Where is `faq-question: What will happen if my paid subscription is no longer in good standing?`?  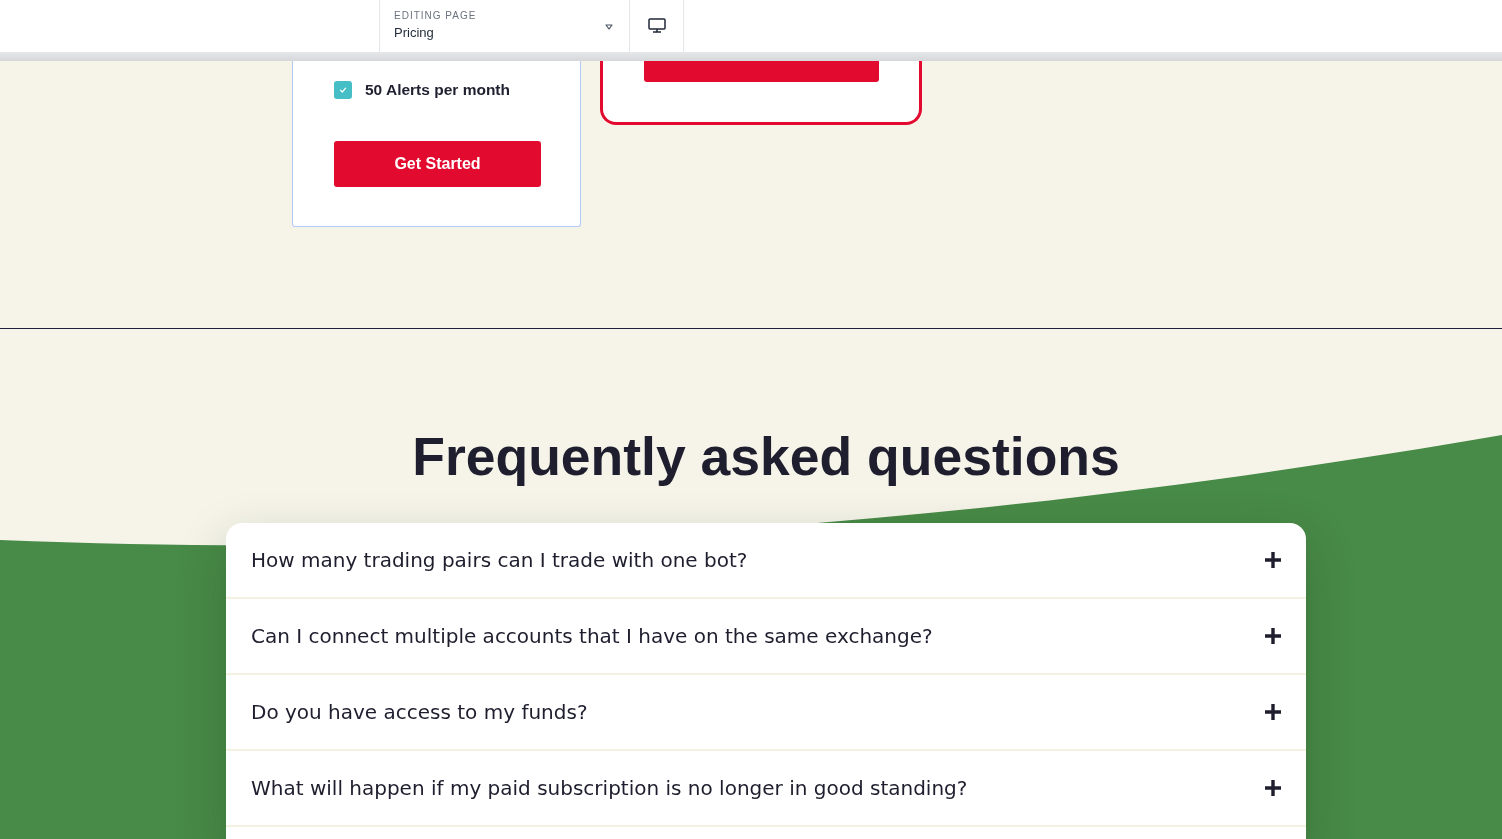 faq-question: What will happen if my paid subscription is no longer in good standing? is located at coordinates (766, 789).